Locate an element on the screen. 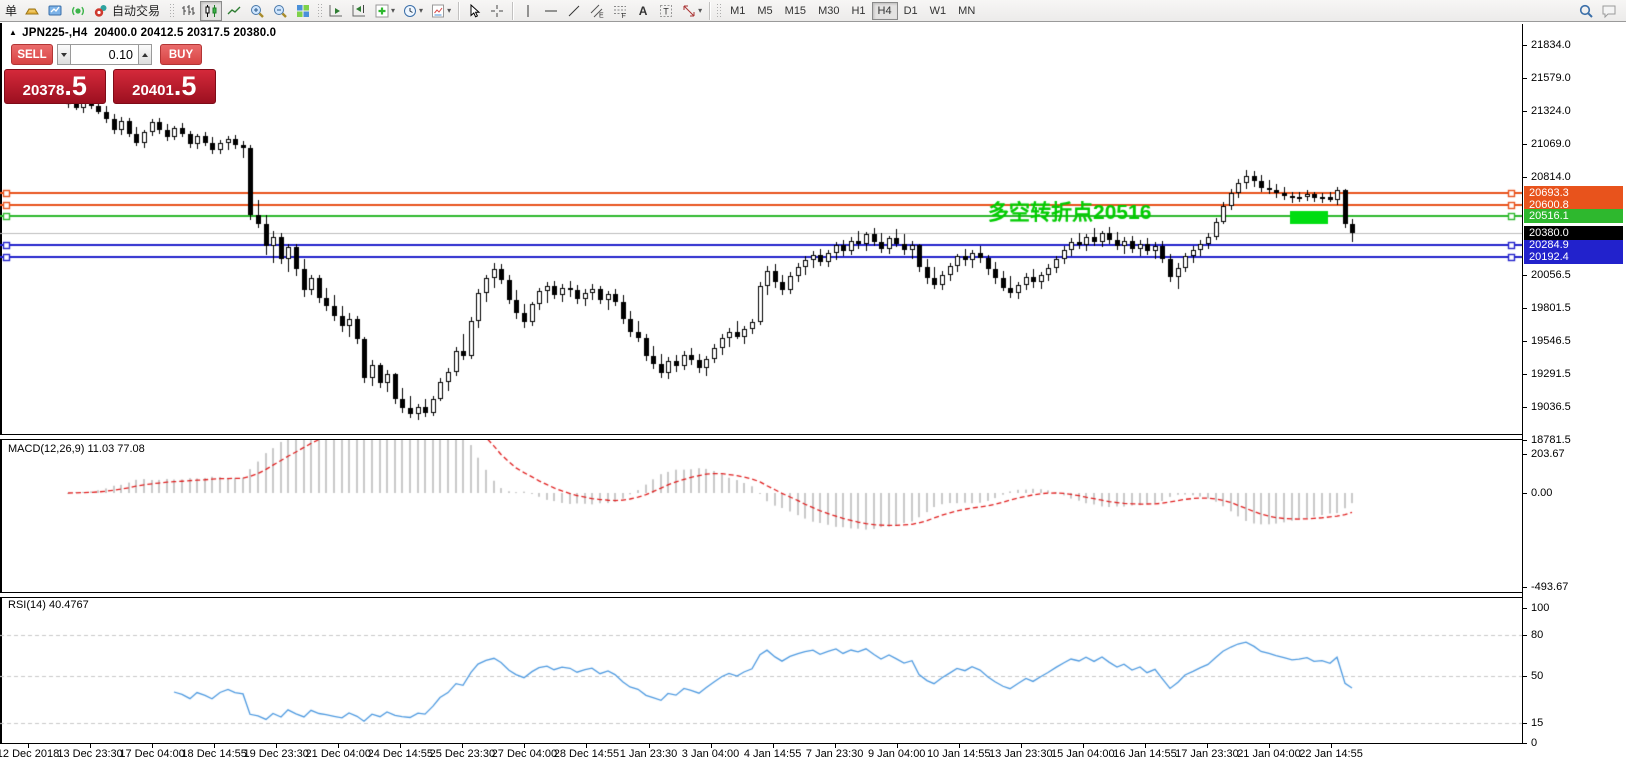 The image size is (1626, 769). price-tag: 20516.1 is located at coordinates (1573, 215).